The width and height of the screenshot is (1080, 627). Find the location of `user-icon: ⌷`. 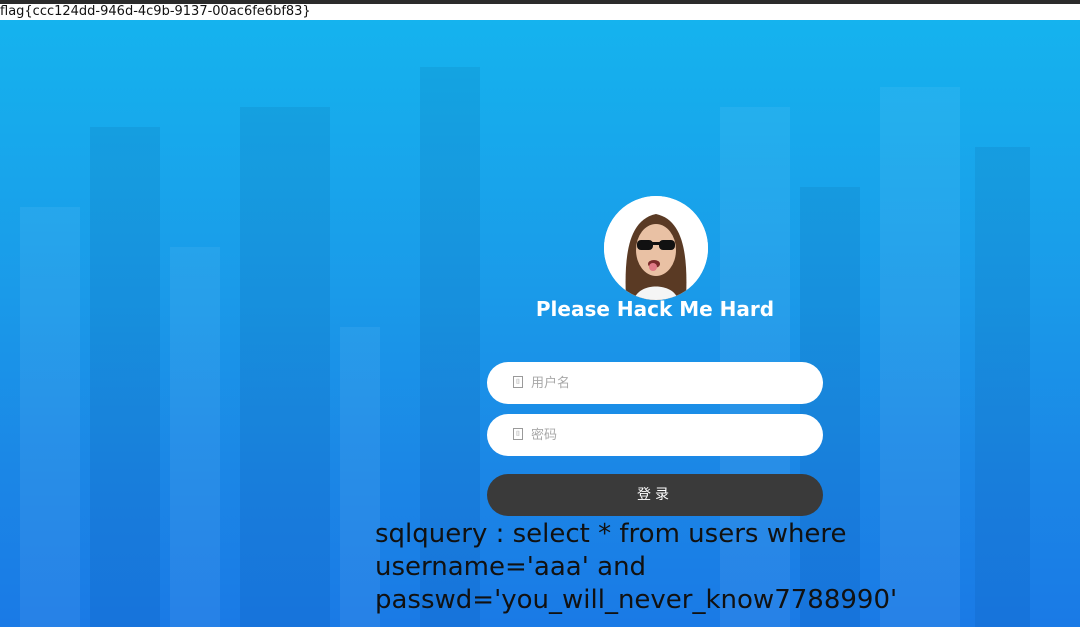

user-icon: ⌷ is located at coordinates (518, 382).